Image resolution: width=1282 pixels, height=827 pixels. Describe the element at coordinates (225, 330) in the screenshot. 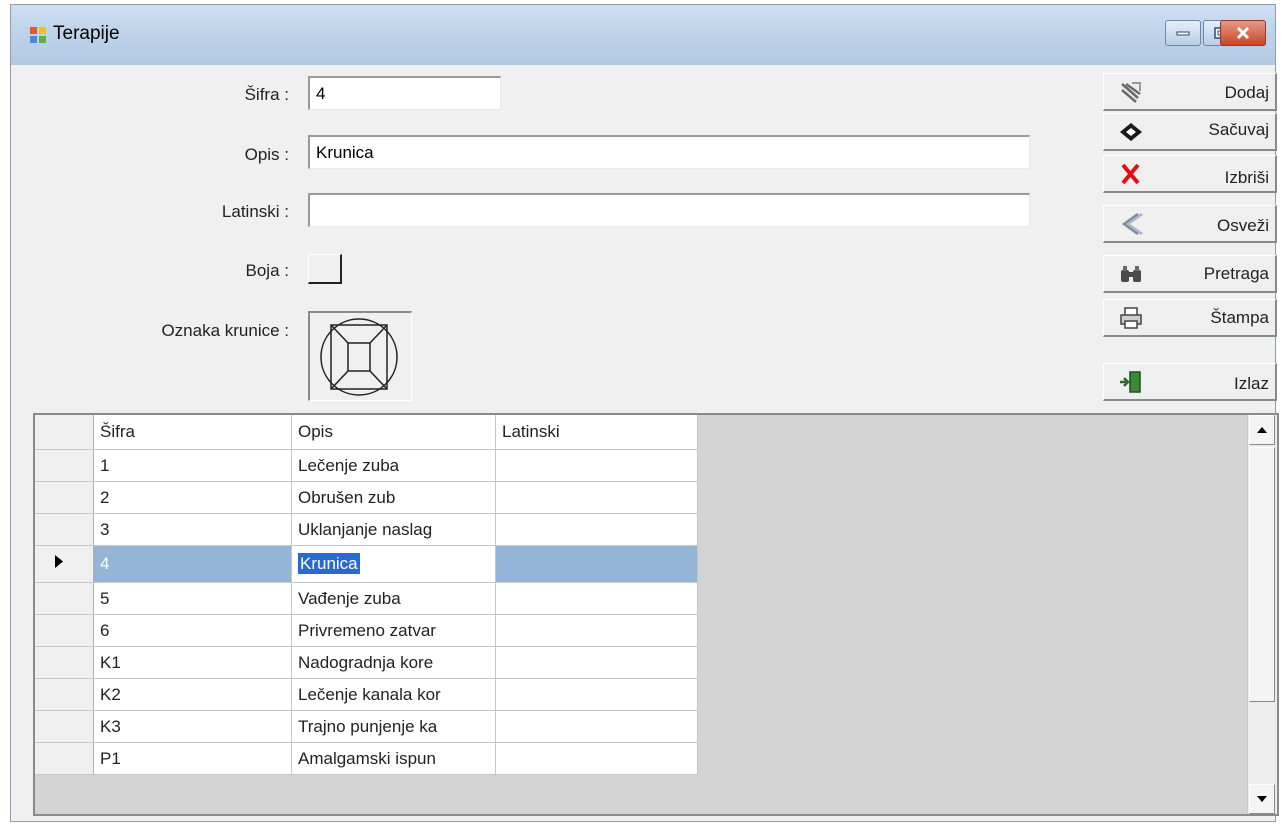

I see `oznaka-krunice-label: Oznaka krunice :` at that location.